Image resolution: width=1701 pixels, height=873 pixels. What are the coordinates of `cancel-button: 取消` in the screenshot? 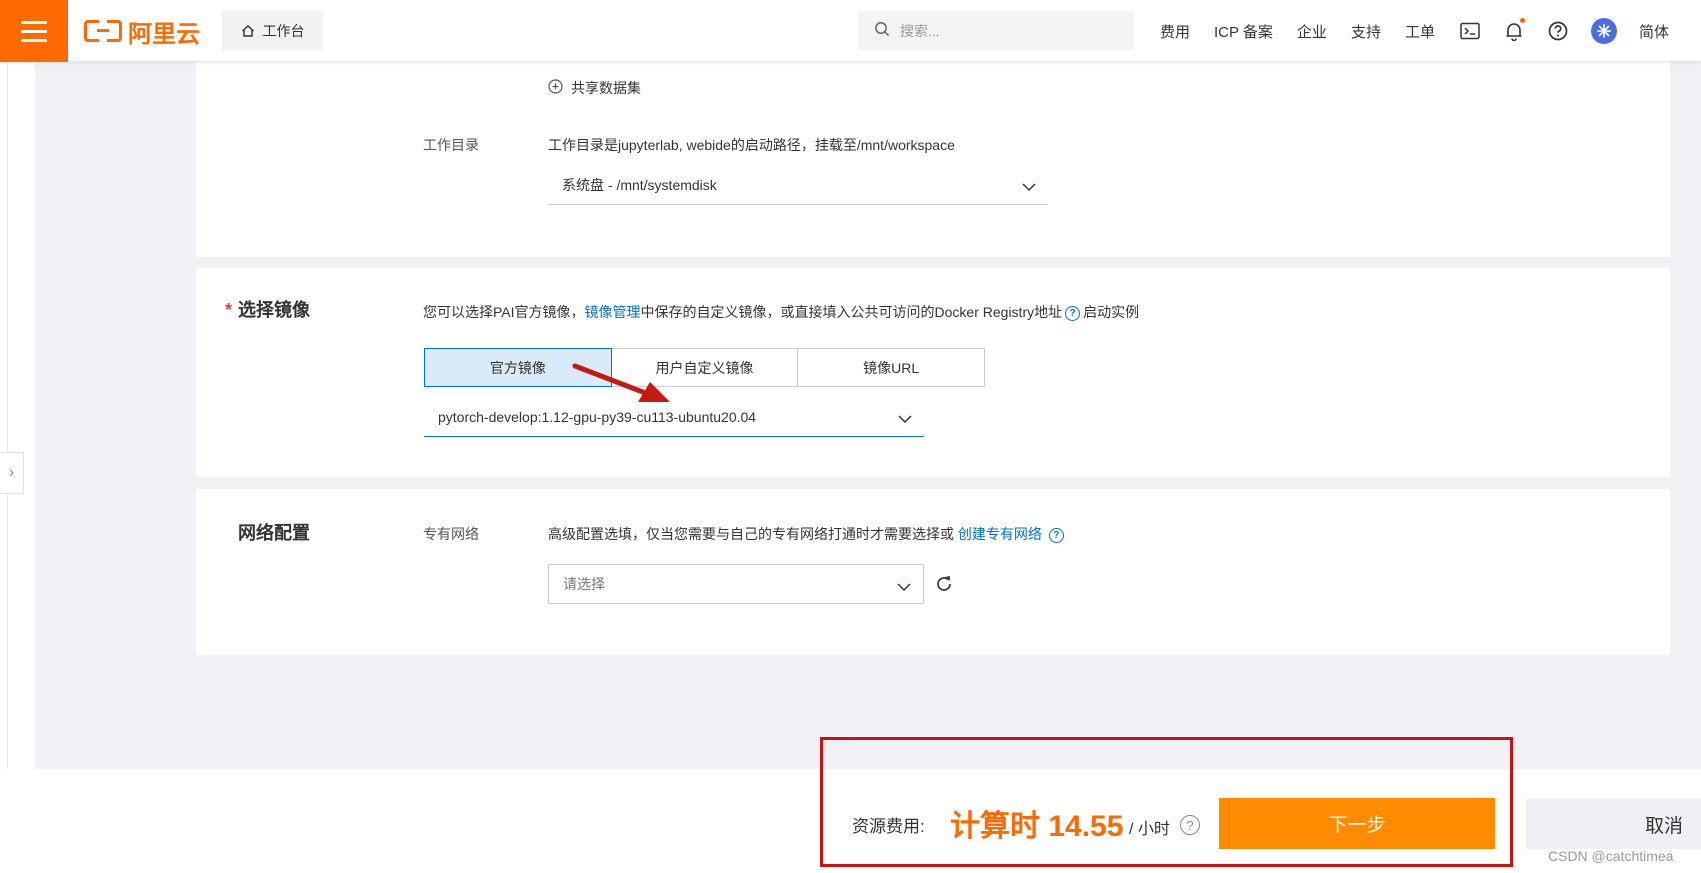 It's located at (1613, 824).